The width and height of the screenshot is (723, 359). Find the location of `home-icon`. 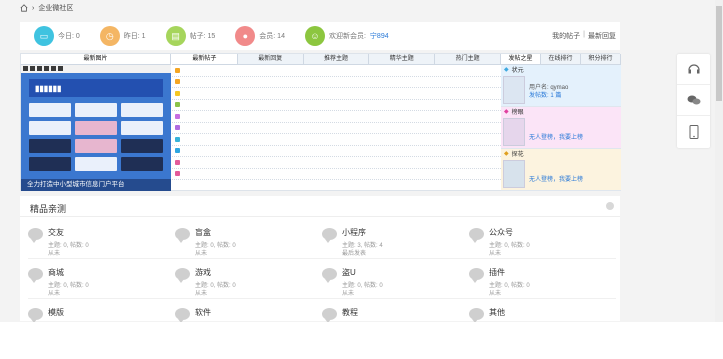

home-icon is located at coordinates (24, 8).